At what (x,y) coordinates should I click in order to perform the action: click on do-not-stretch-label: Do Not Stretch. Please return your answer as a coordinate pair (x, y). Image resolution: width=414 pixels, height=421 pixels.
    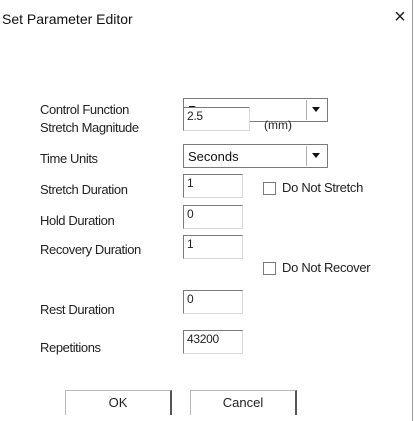
    Looking at the image, I should click on (322, 187).